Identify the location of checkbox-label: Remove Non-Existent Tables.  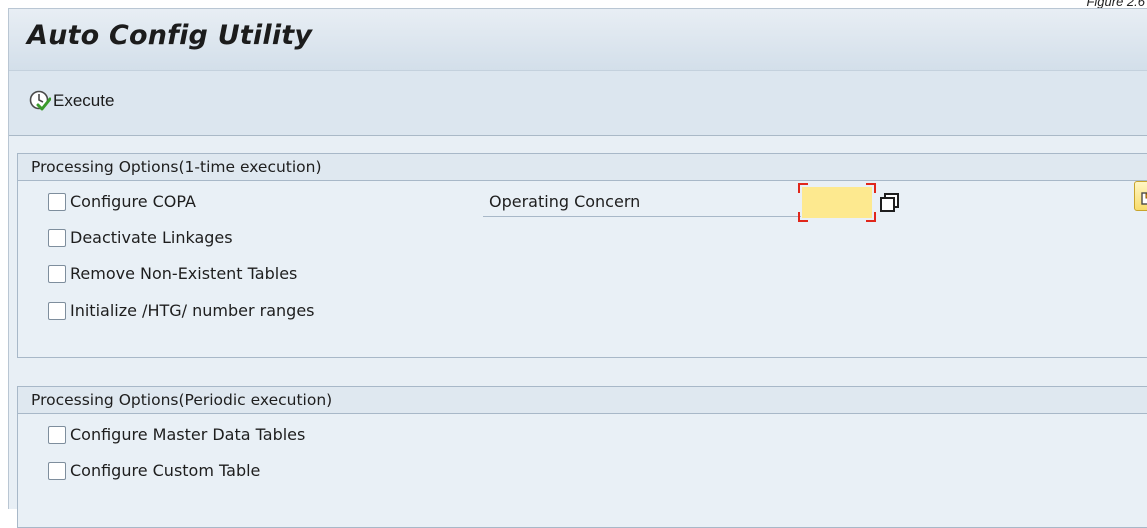
(184, 273).